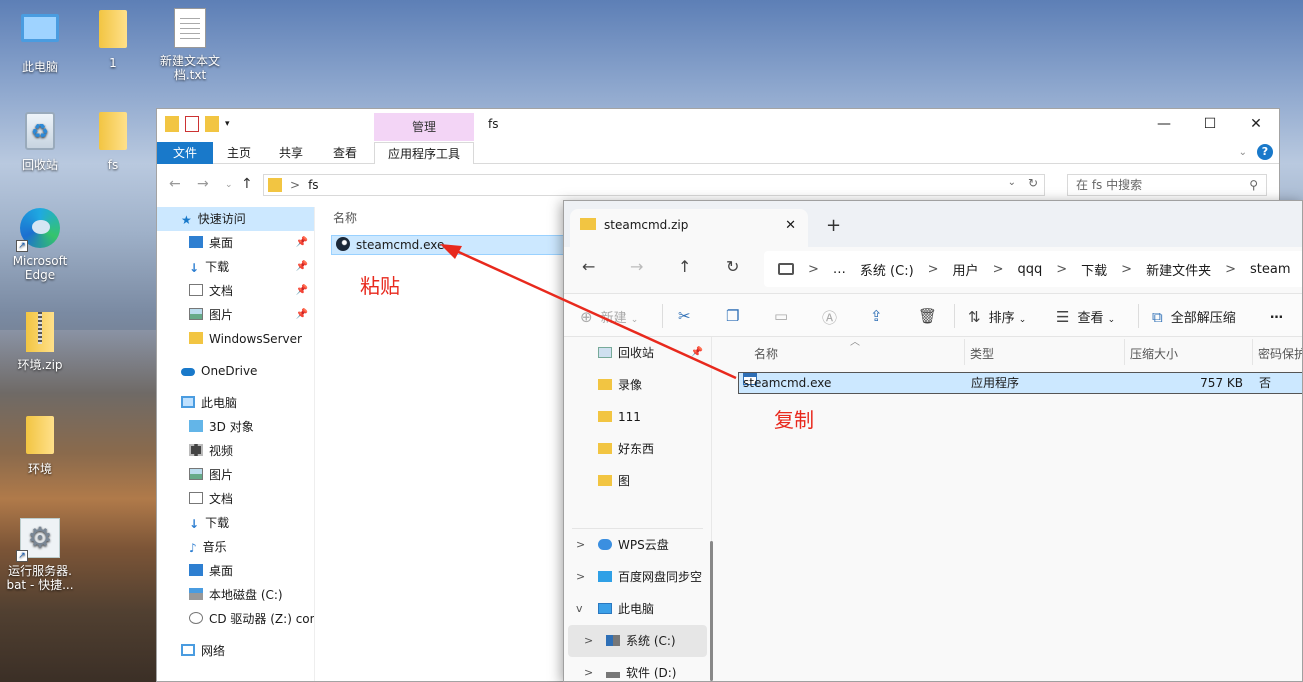  What do you see at coordinates (609, 316) in the screenshot?
I see `new-button: ⊕ 新建 ⌄` at bounding box center [609, 316].